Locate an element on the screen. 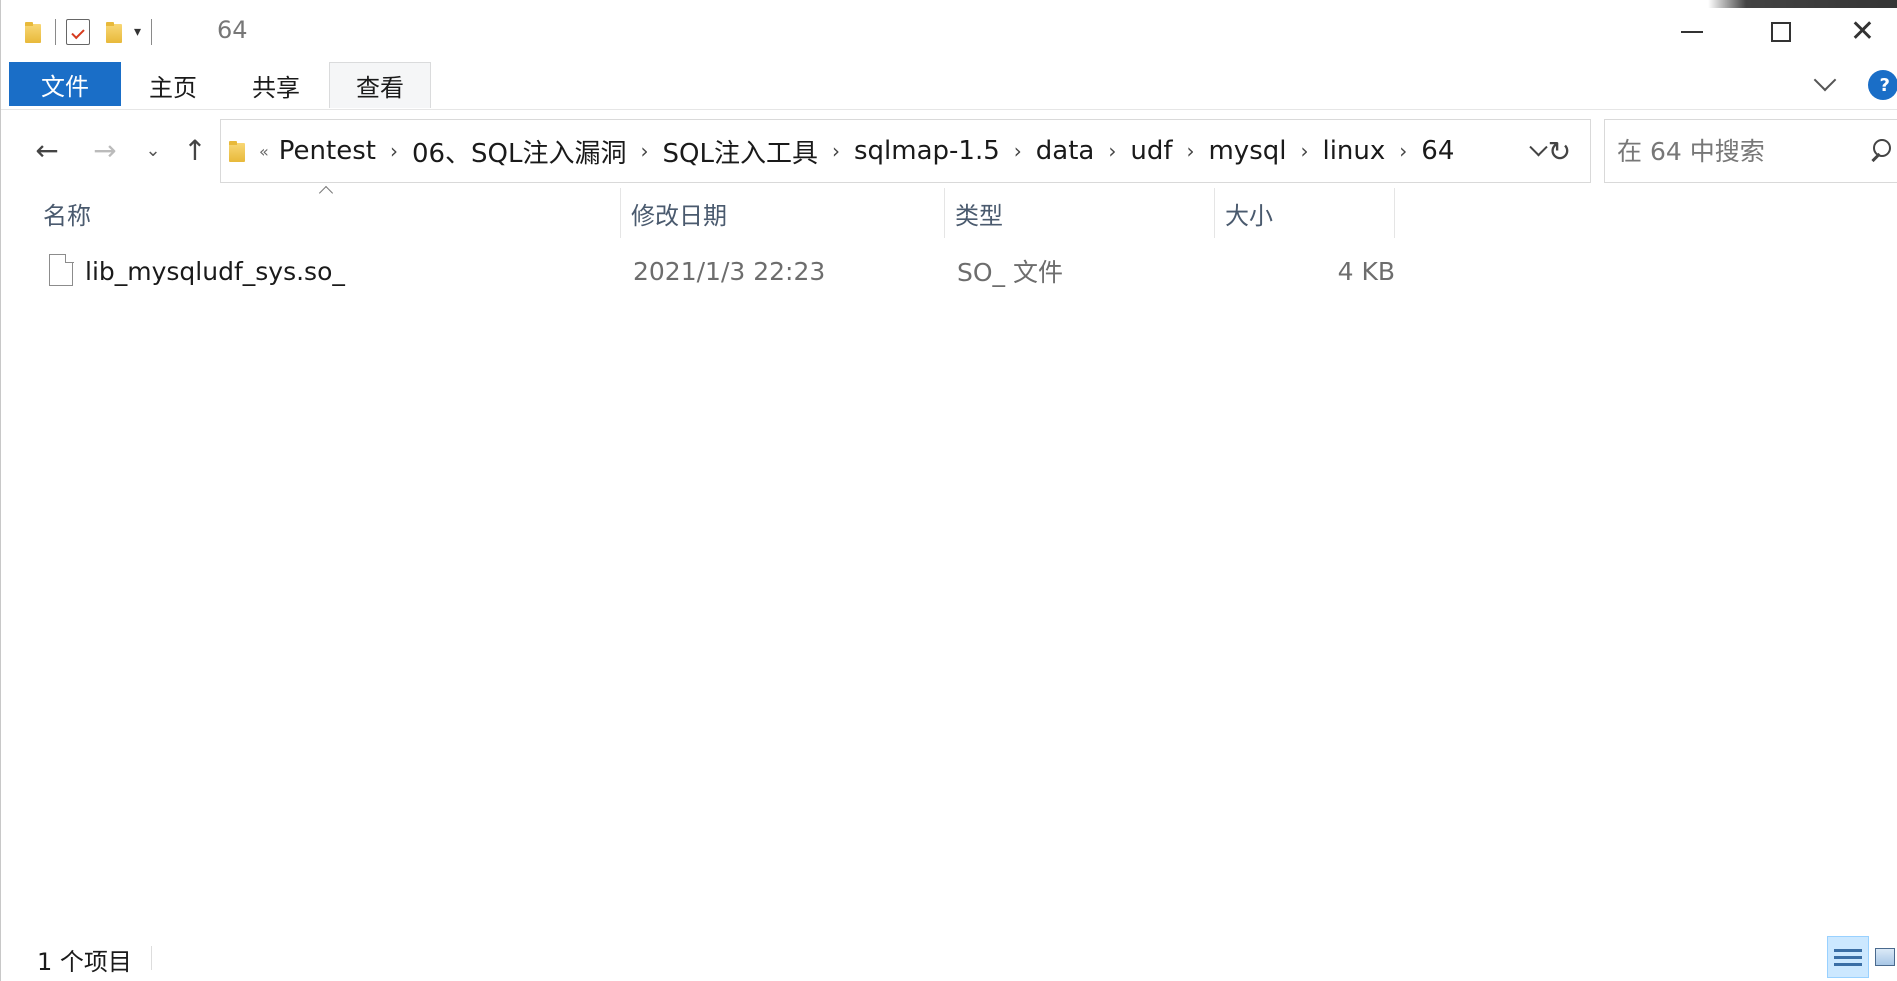  expand-ribbon-chevron-icon is located at coordinates (1824, 82).